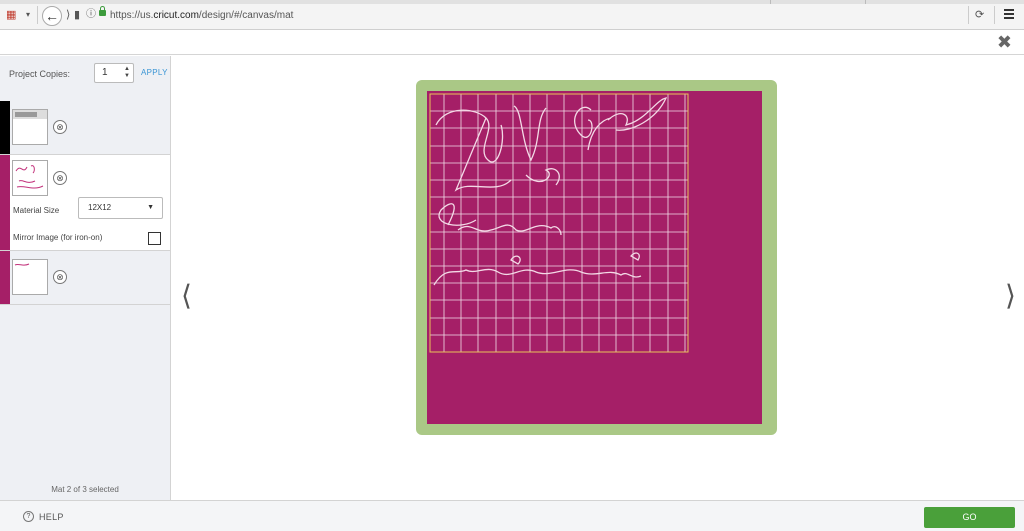  I want to click on mat-item-1: ⊗, so click(85, 128).